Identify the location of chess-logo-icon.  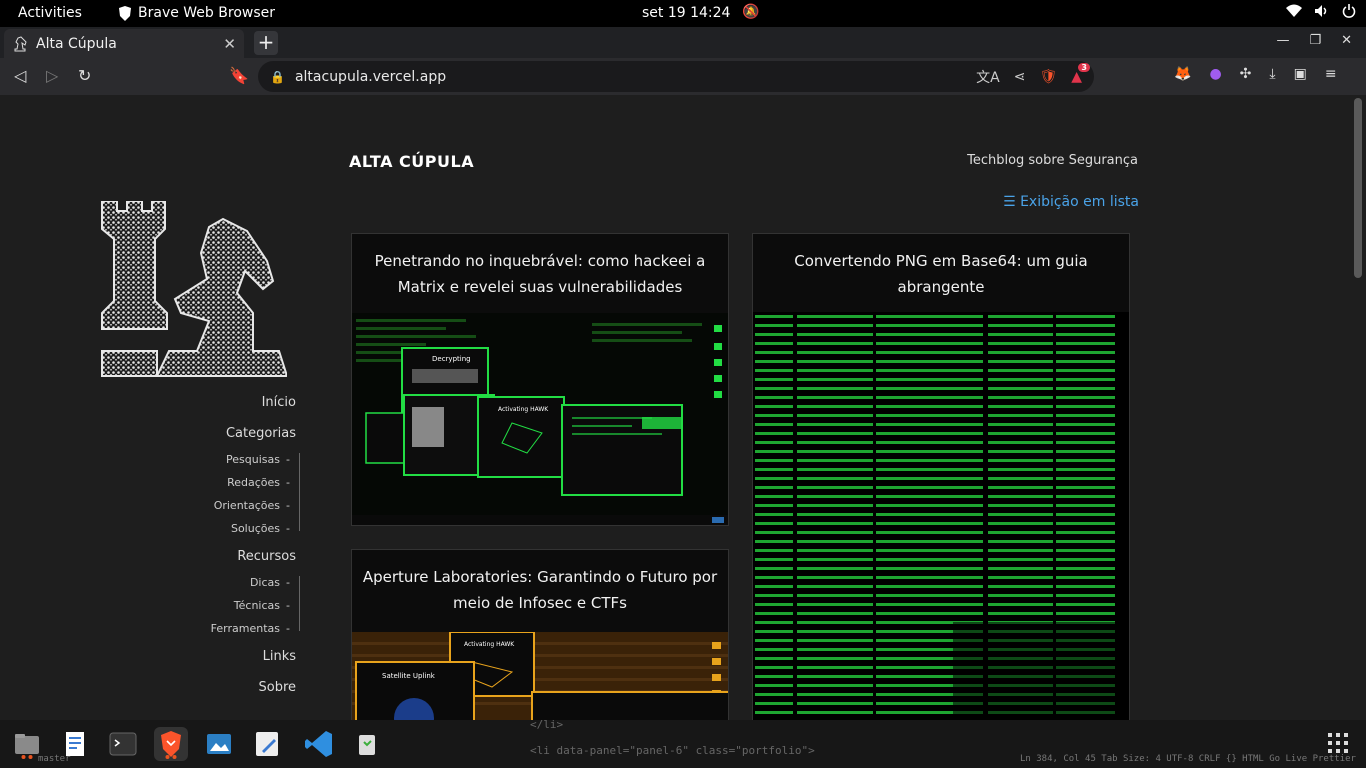
(192, 296).